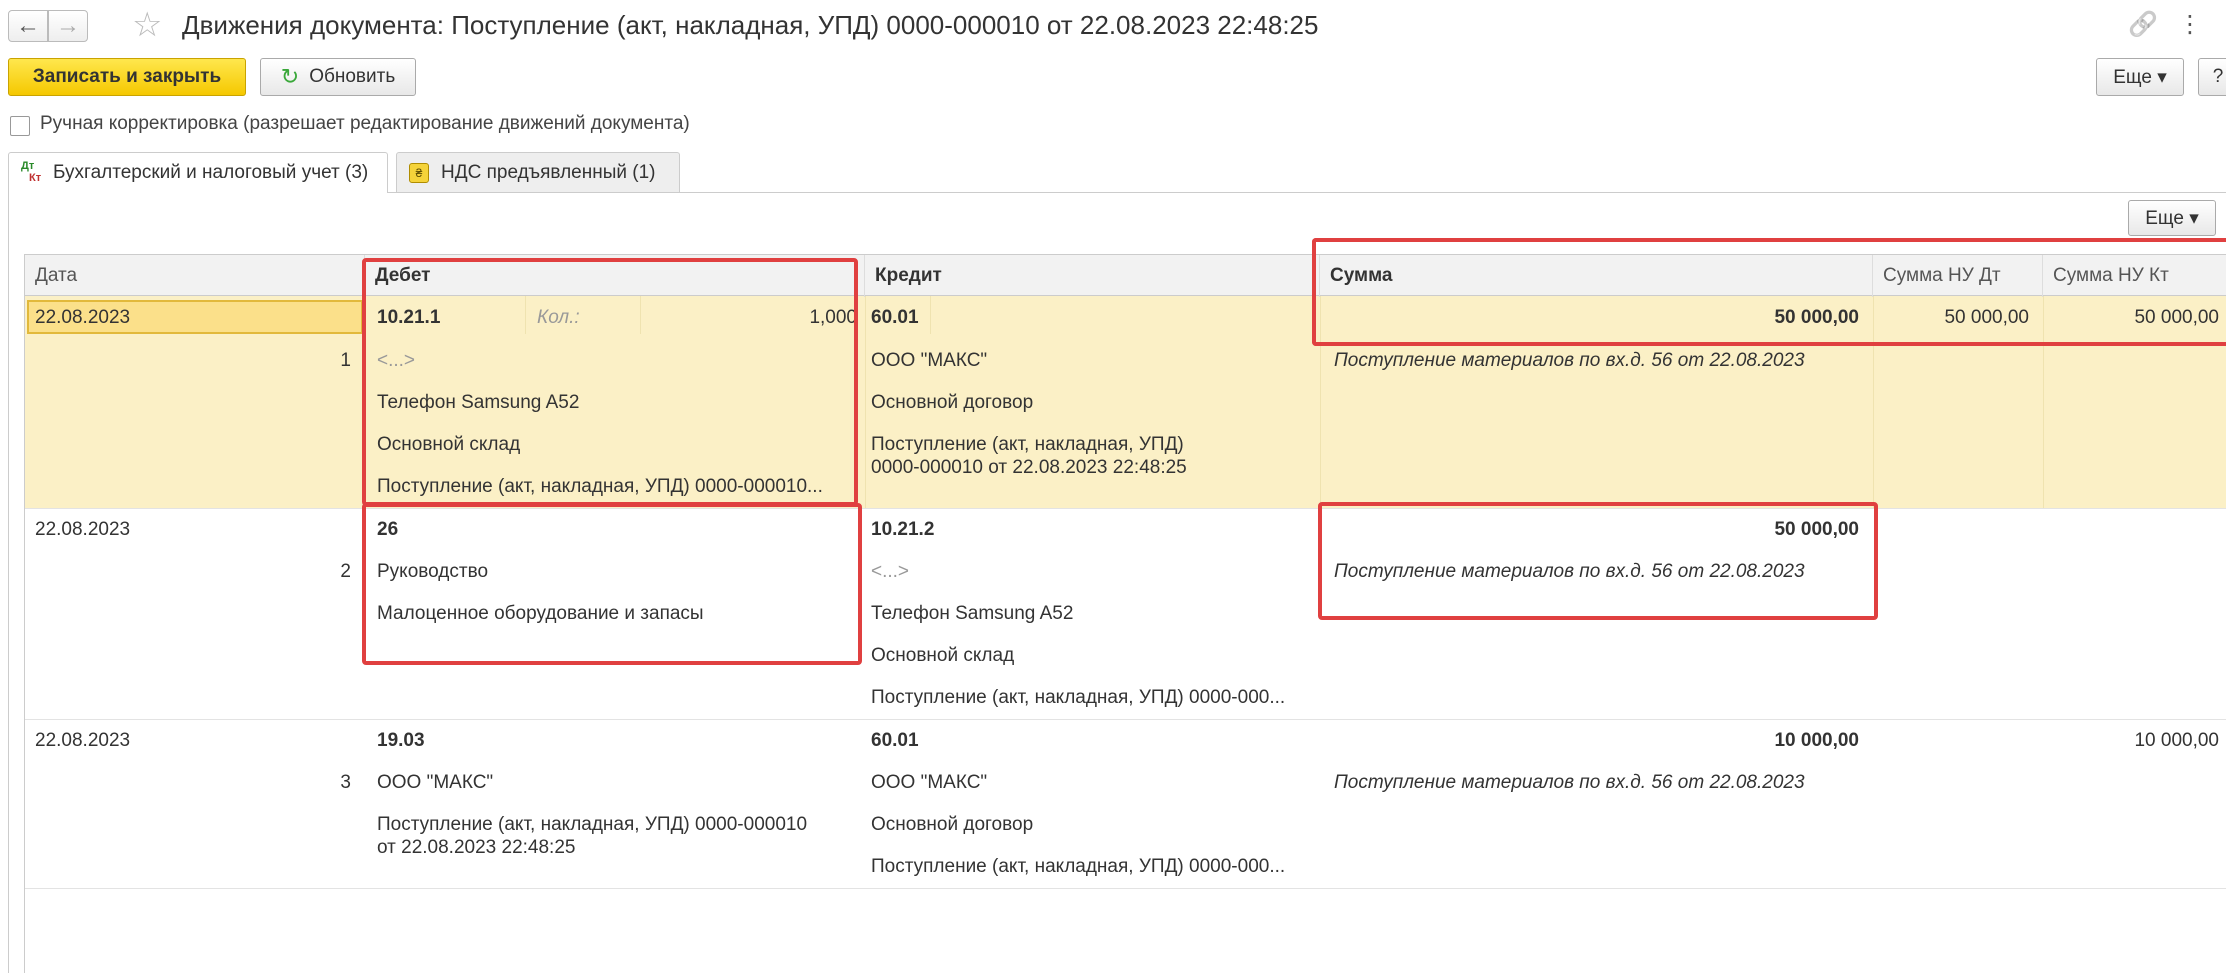 This screenshot has height=973, width=2226. I want to click on arrow-right-icon: →, so click(68, 25).